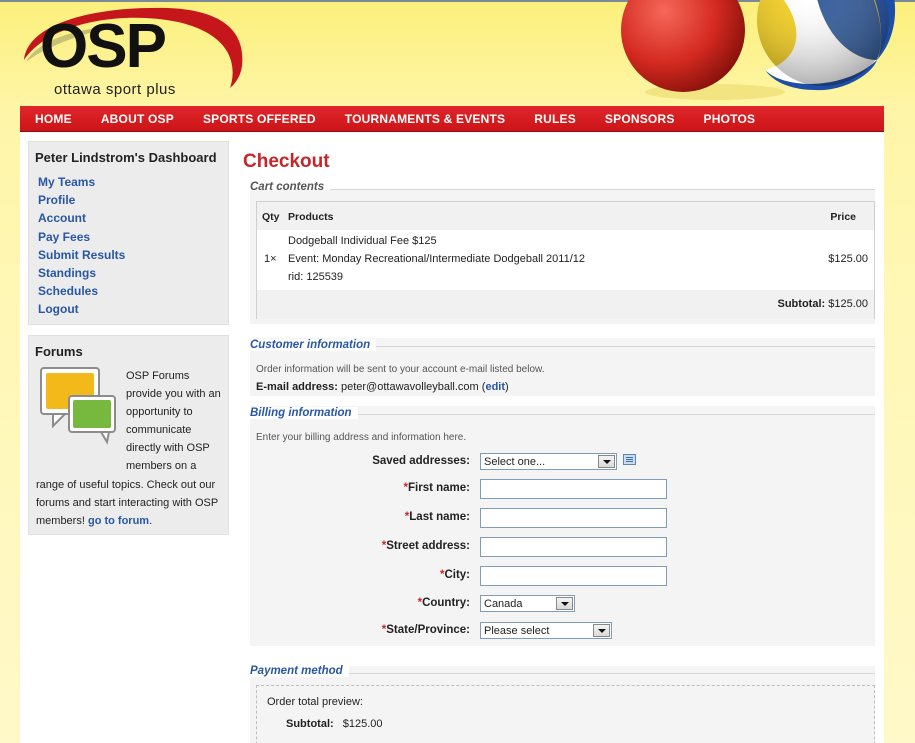 The image size is (915, 743). Describe the element at coordinates (362, 241) in the screenshot. I see `cart-item-name: Dodgeball Individual Fee $125` at that location.